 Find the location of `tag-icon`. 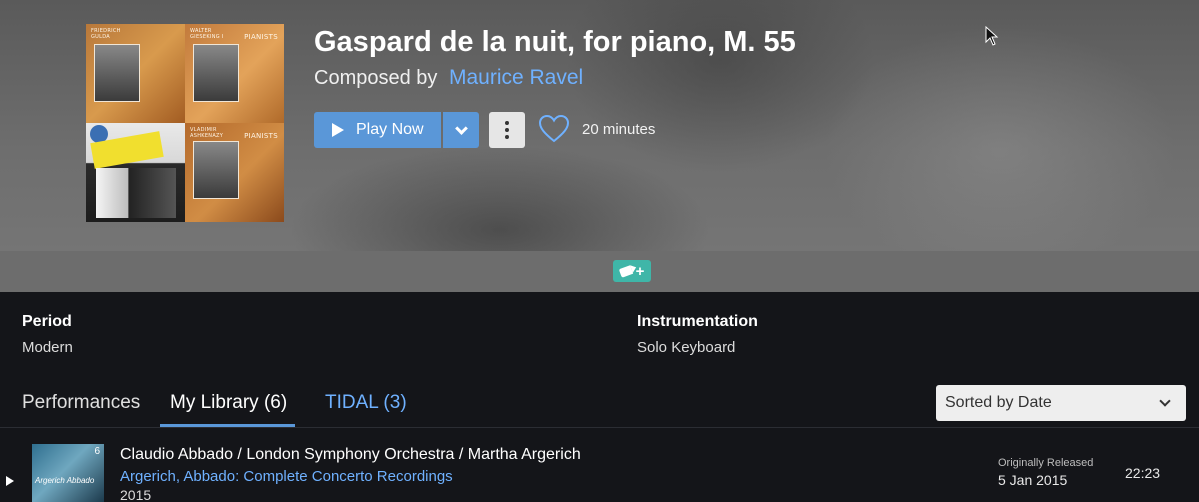

tag-icon is located at coordinates (625, 271).